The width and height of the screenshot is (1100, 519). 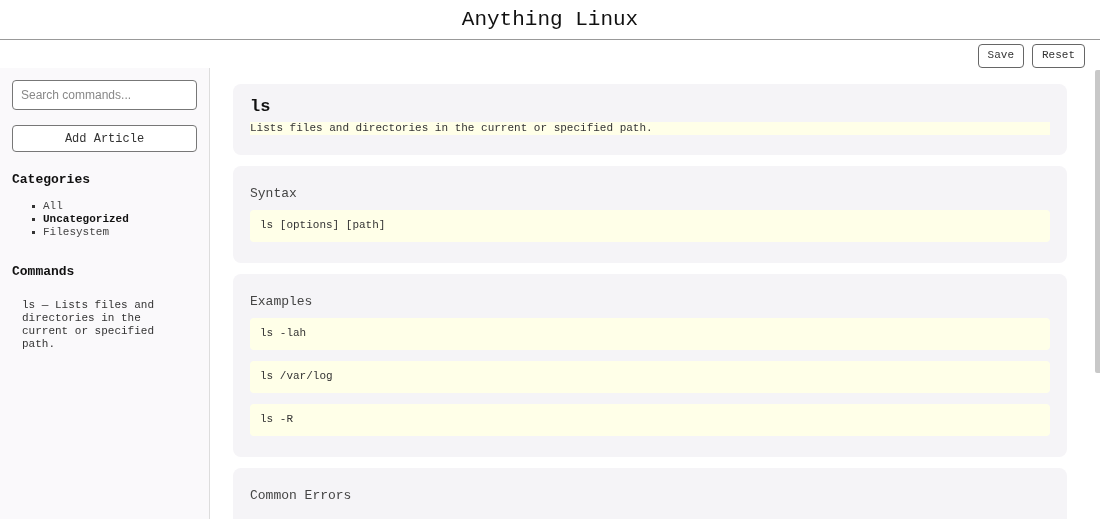 I want to click on save-button: Save, so click(x=1000, y=55).